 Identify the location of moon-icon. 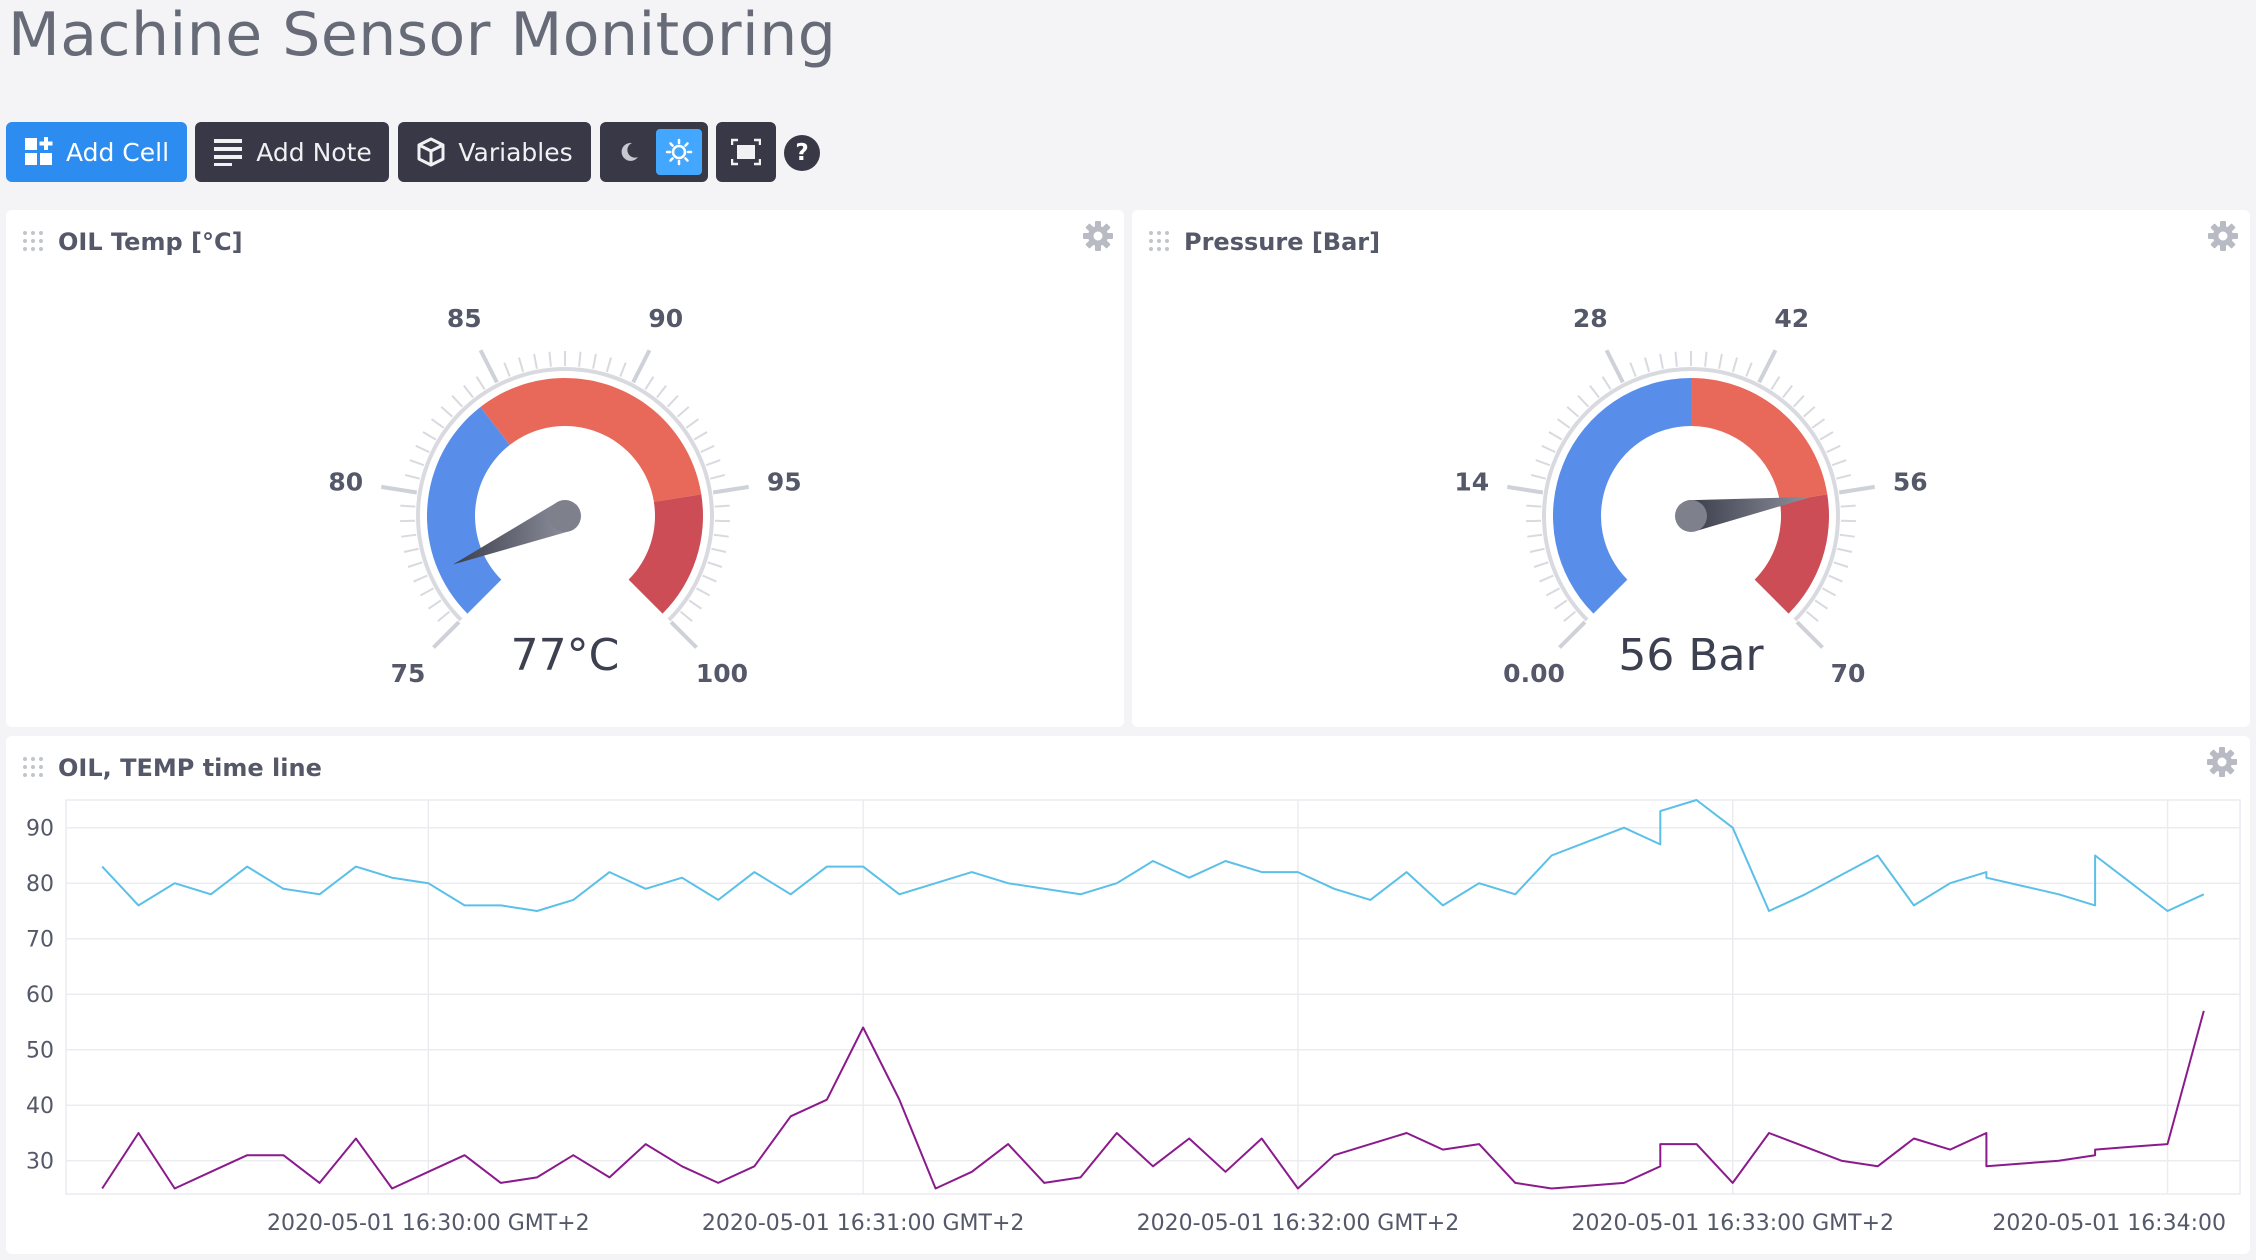
(629, 151).